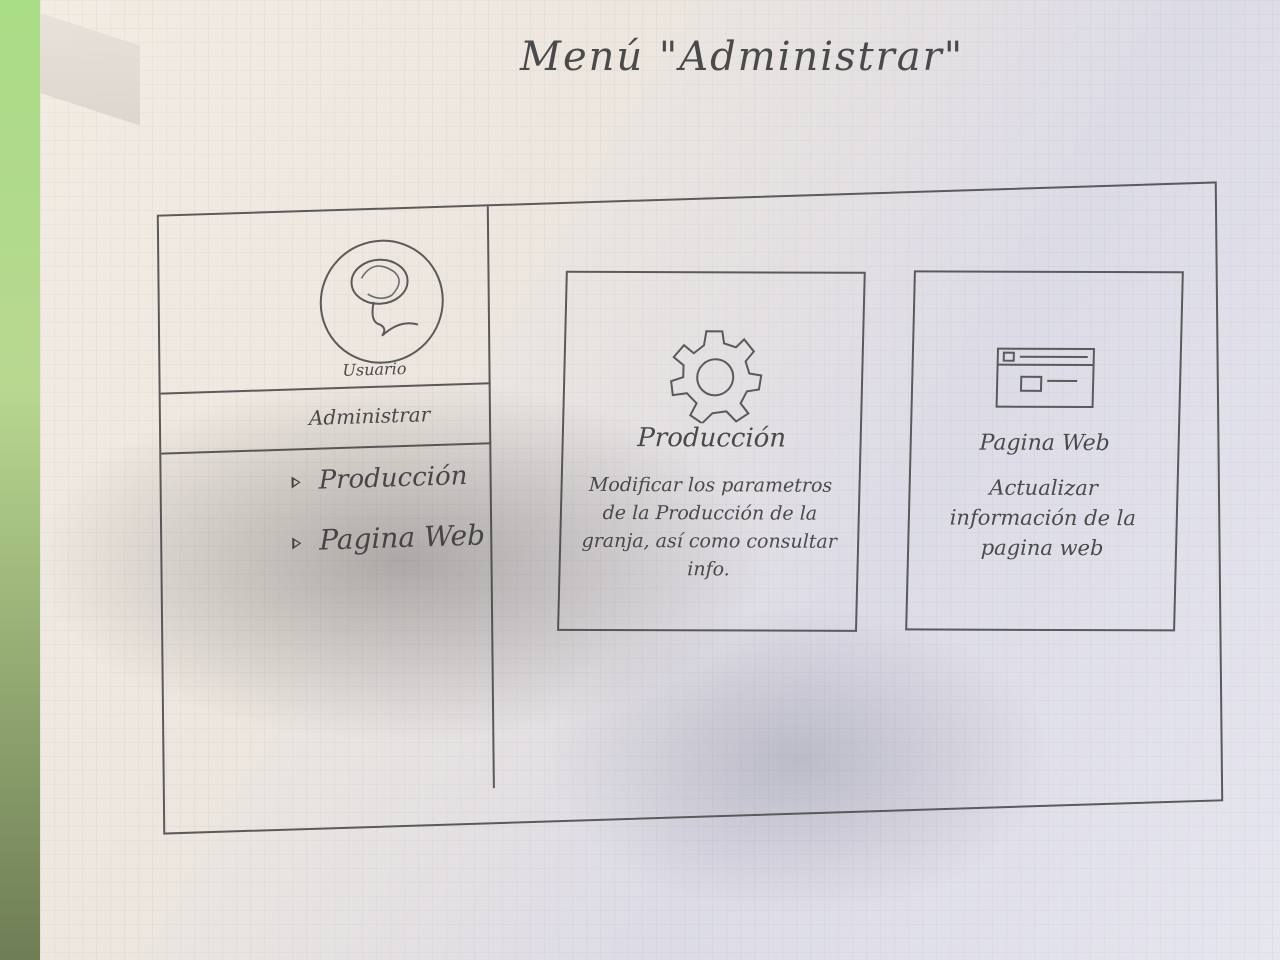  Describe the element at coordinates (1043, 518) in the screenshot. I see `card-description: Actualizar información de la pagina web` at that location.